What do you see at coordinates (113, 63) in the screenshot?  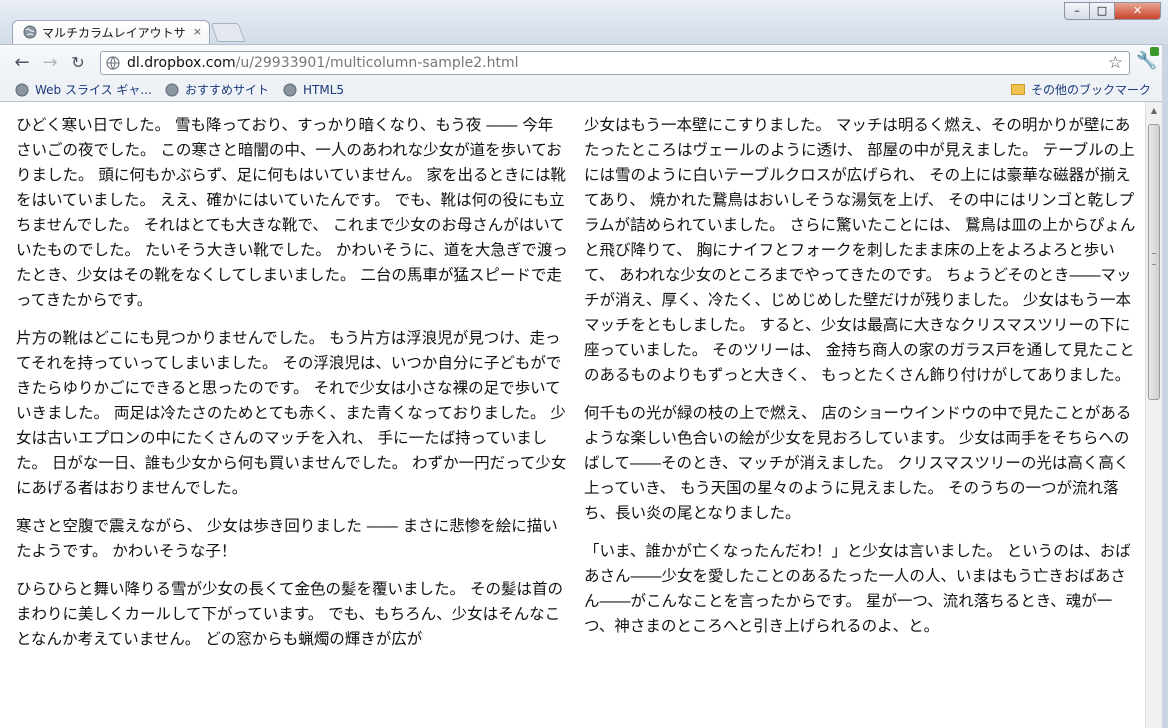 I see `page-globe-icon` at bounding box center [113, 63].